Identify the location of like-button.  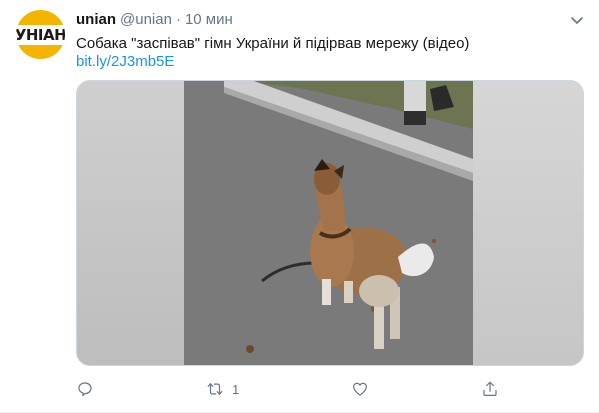
(360, 389).